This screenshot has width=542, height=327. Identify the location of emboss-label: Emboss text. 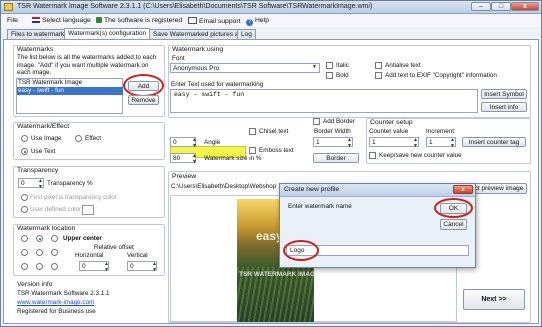
(276, 150).